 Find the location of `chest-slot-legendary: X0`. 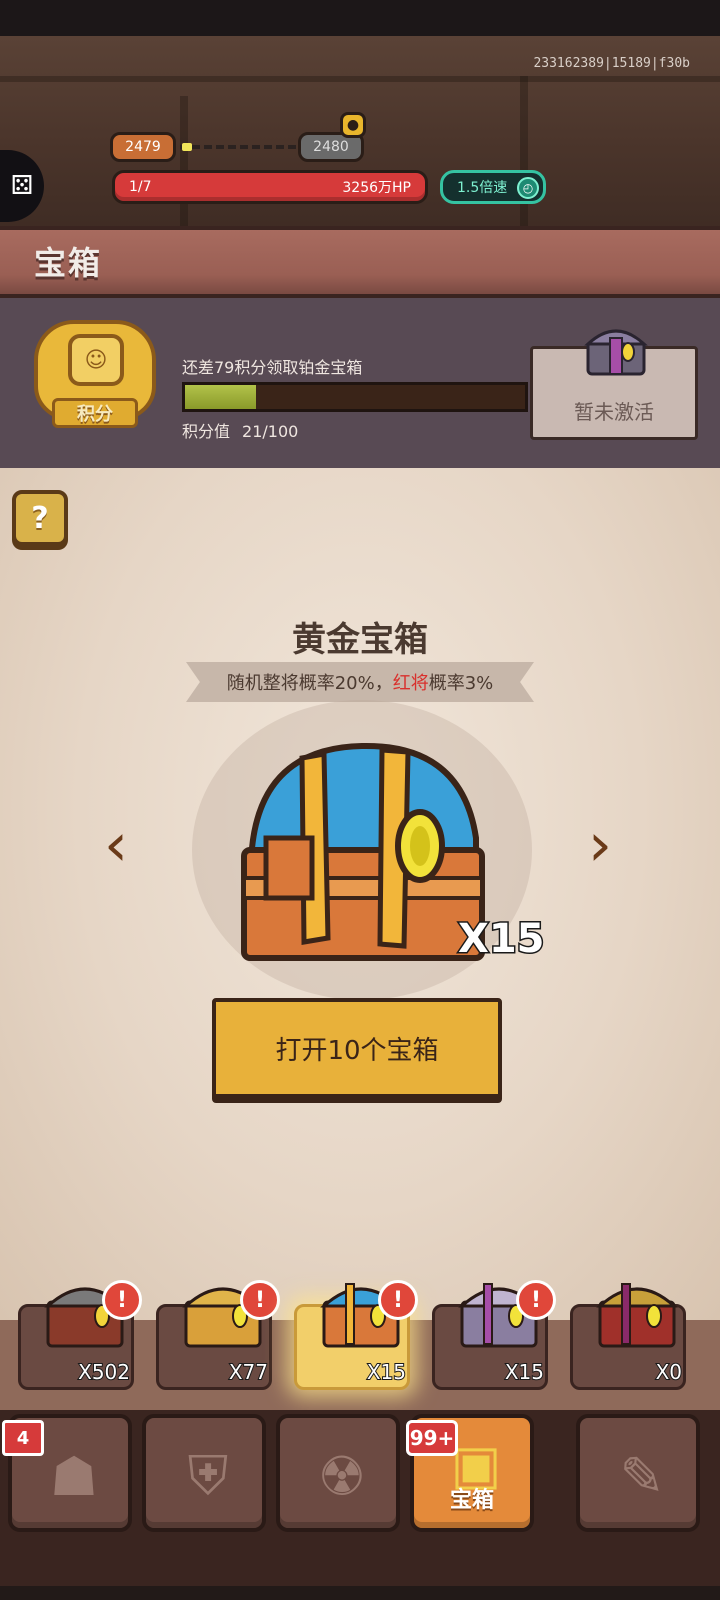

chest-slot-legendary: X0 is located at coordinates (628, 1336).